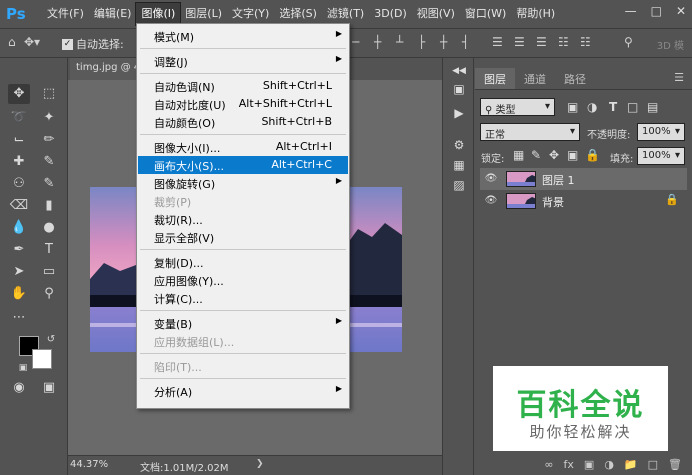 Image resolution: width=692 pixels, height=475 pixels. I want to click on tab-layers: 图层, so click(495, 78).